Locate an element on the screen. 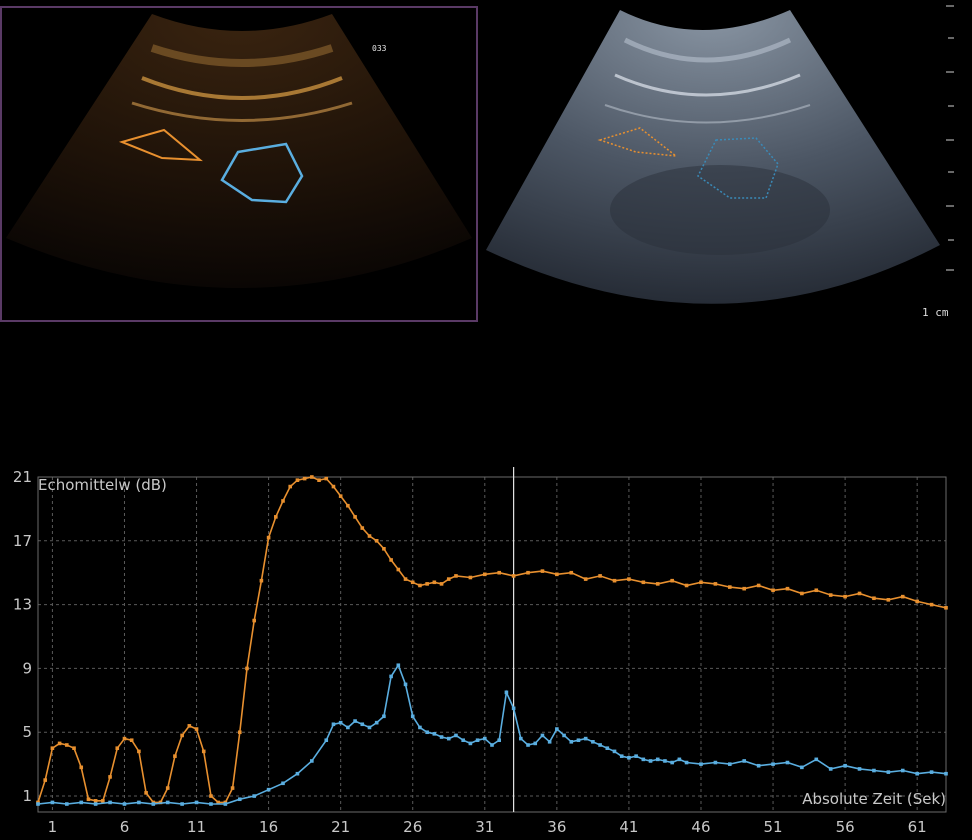 This screenshot has width=972, height=840. x-tick-label: 1 is located at coordinates (53, 827).